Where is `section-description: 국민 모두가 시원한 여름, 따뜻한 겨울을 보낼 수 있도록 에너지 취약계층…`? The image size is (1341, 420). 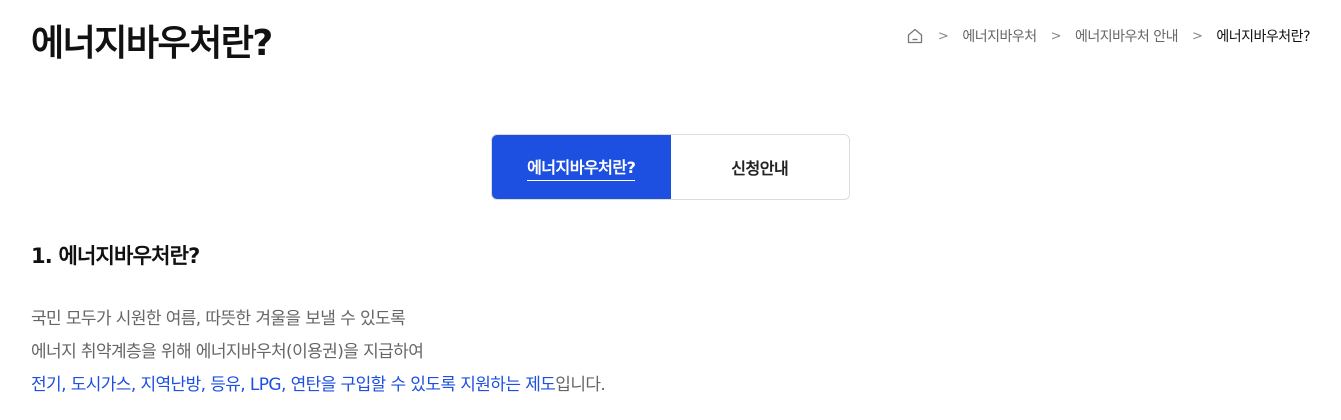
section-description: 국민 모두가 시원한 여름, 따뜻한 겨울을 보낼 수 있도록 에너지 취약계층… is located at coordinates (318, 352).